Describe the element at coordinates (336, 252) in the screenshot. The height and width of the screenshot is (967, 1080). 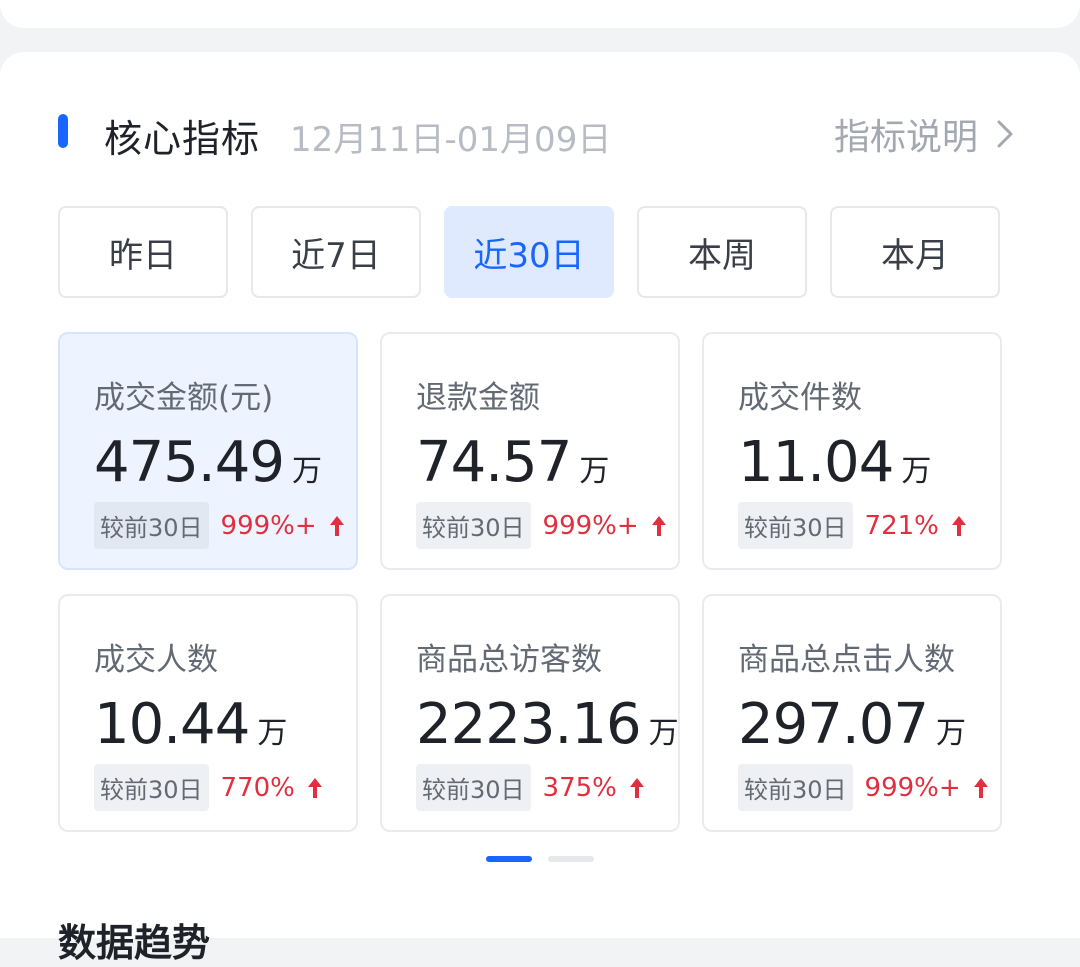
I see `tab-last-7-days: 近7日` at that location.